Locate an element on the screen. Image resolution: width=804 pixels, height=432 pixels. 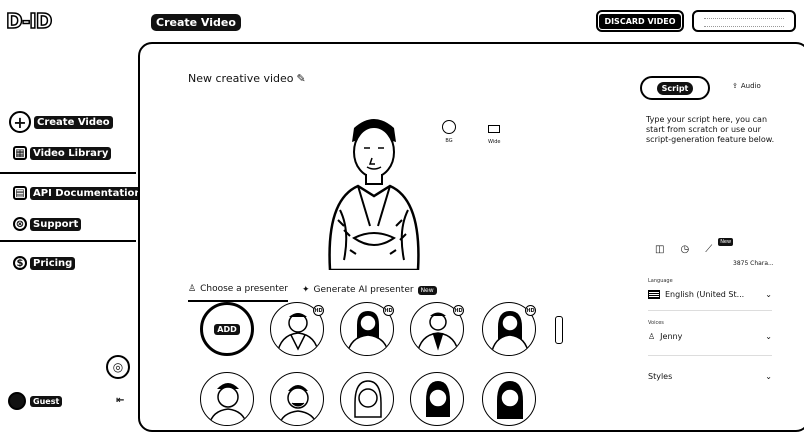
tab-script-label: Script is located at coordinates (675, 88).